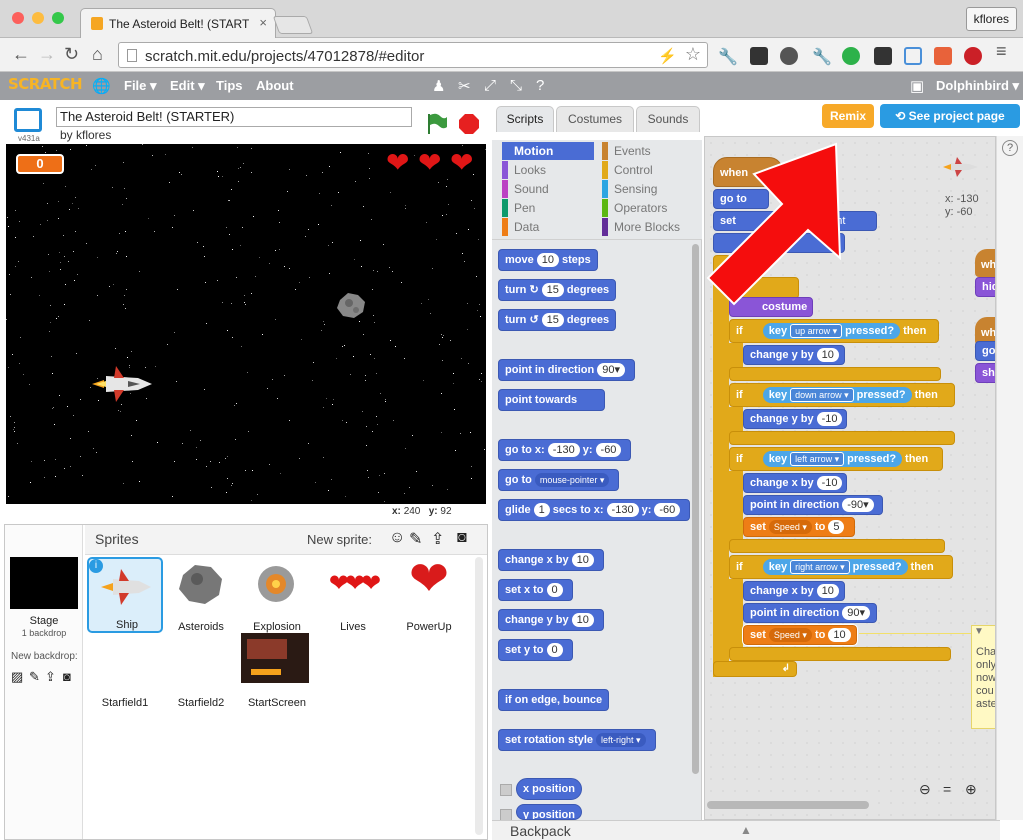 This screenshot has width=1023, height=840. What do you see at coordinates (540, 85) in the screenshot?
I see `help-tool-icon: ?` at bounding box center [540, 85].